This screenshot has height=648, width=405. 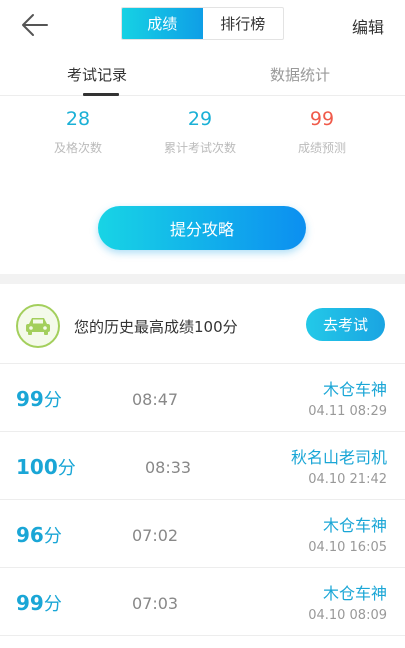 What do you see at coordinates (168, 467) in the screenshot?
I see `record-duration: 08:33` at bounding box center [168, 467].